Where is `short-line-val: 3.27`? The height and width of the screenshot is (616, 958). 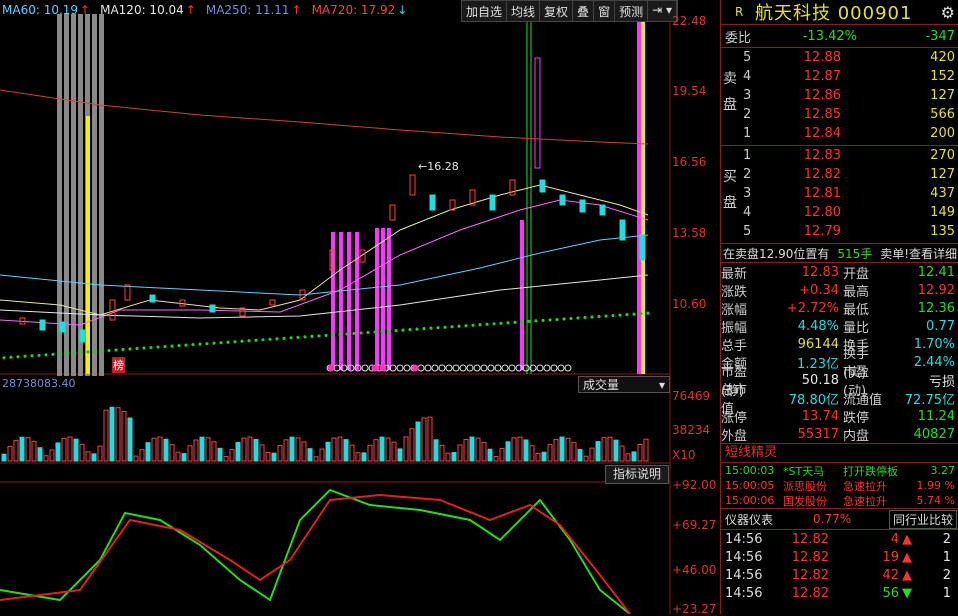
short-line-val: 3.27 is located at coordinates (943, 470).